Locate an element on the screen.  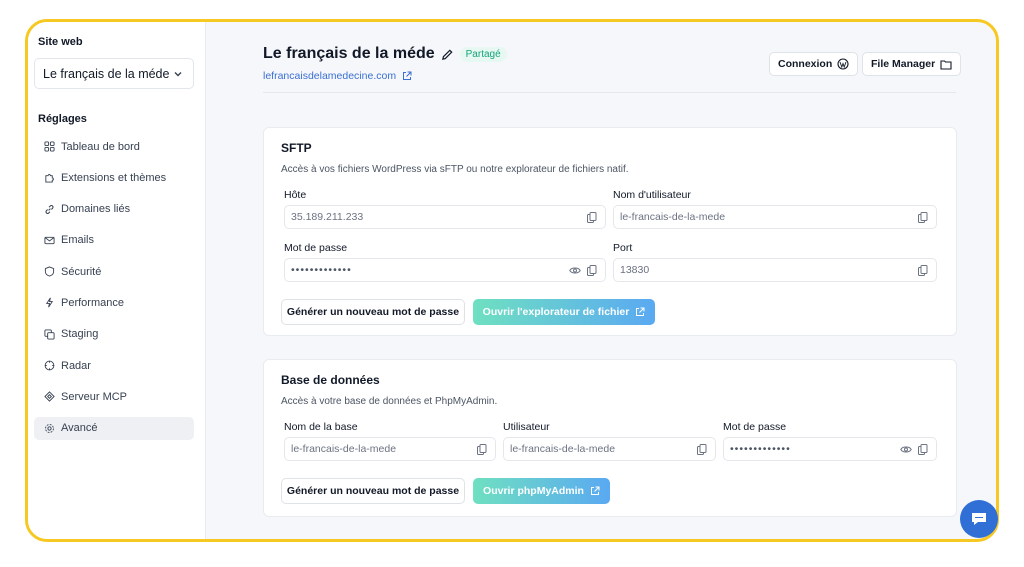
header-divider is located at coordinates (609, 92).